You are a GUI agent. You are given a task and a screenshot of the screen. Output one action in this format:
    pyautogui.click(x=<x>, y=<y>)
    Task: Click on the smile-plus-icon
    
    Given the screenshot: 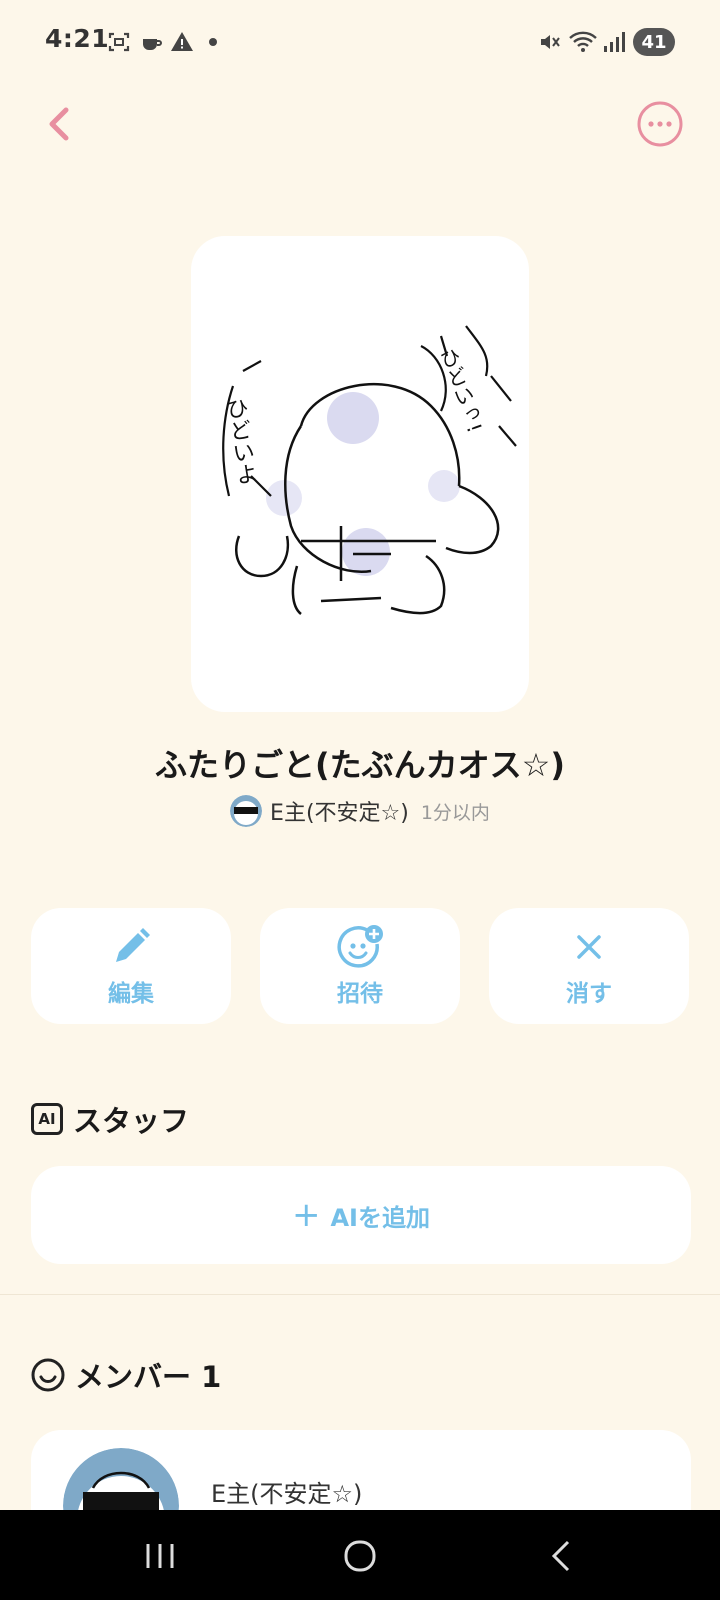 What is the action you would take?
    pyautogui.click(x=360, y=946)
    